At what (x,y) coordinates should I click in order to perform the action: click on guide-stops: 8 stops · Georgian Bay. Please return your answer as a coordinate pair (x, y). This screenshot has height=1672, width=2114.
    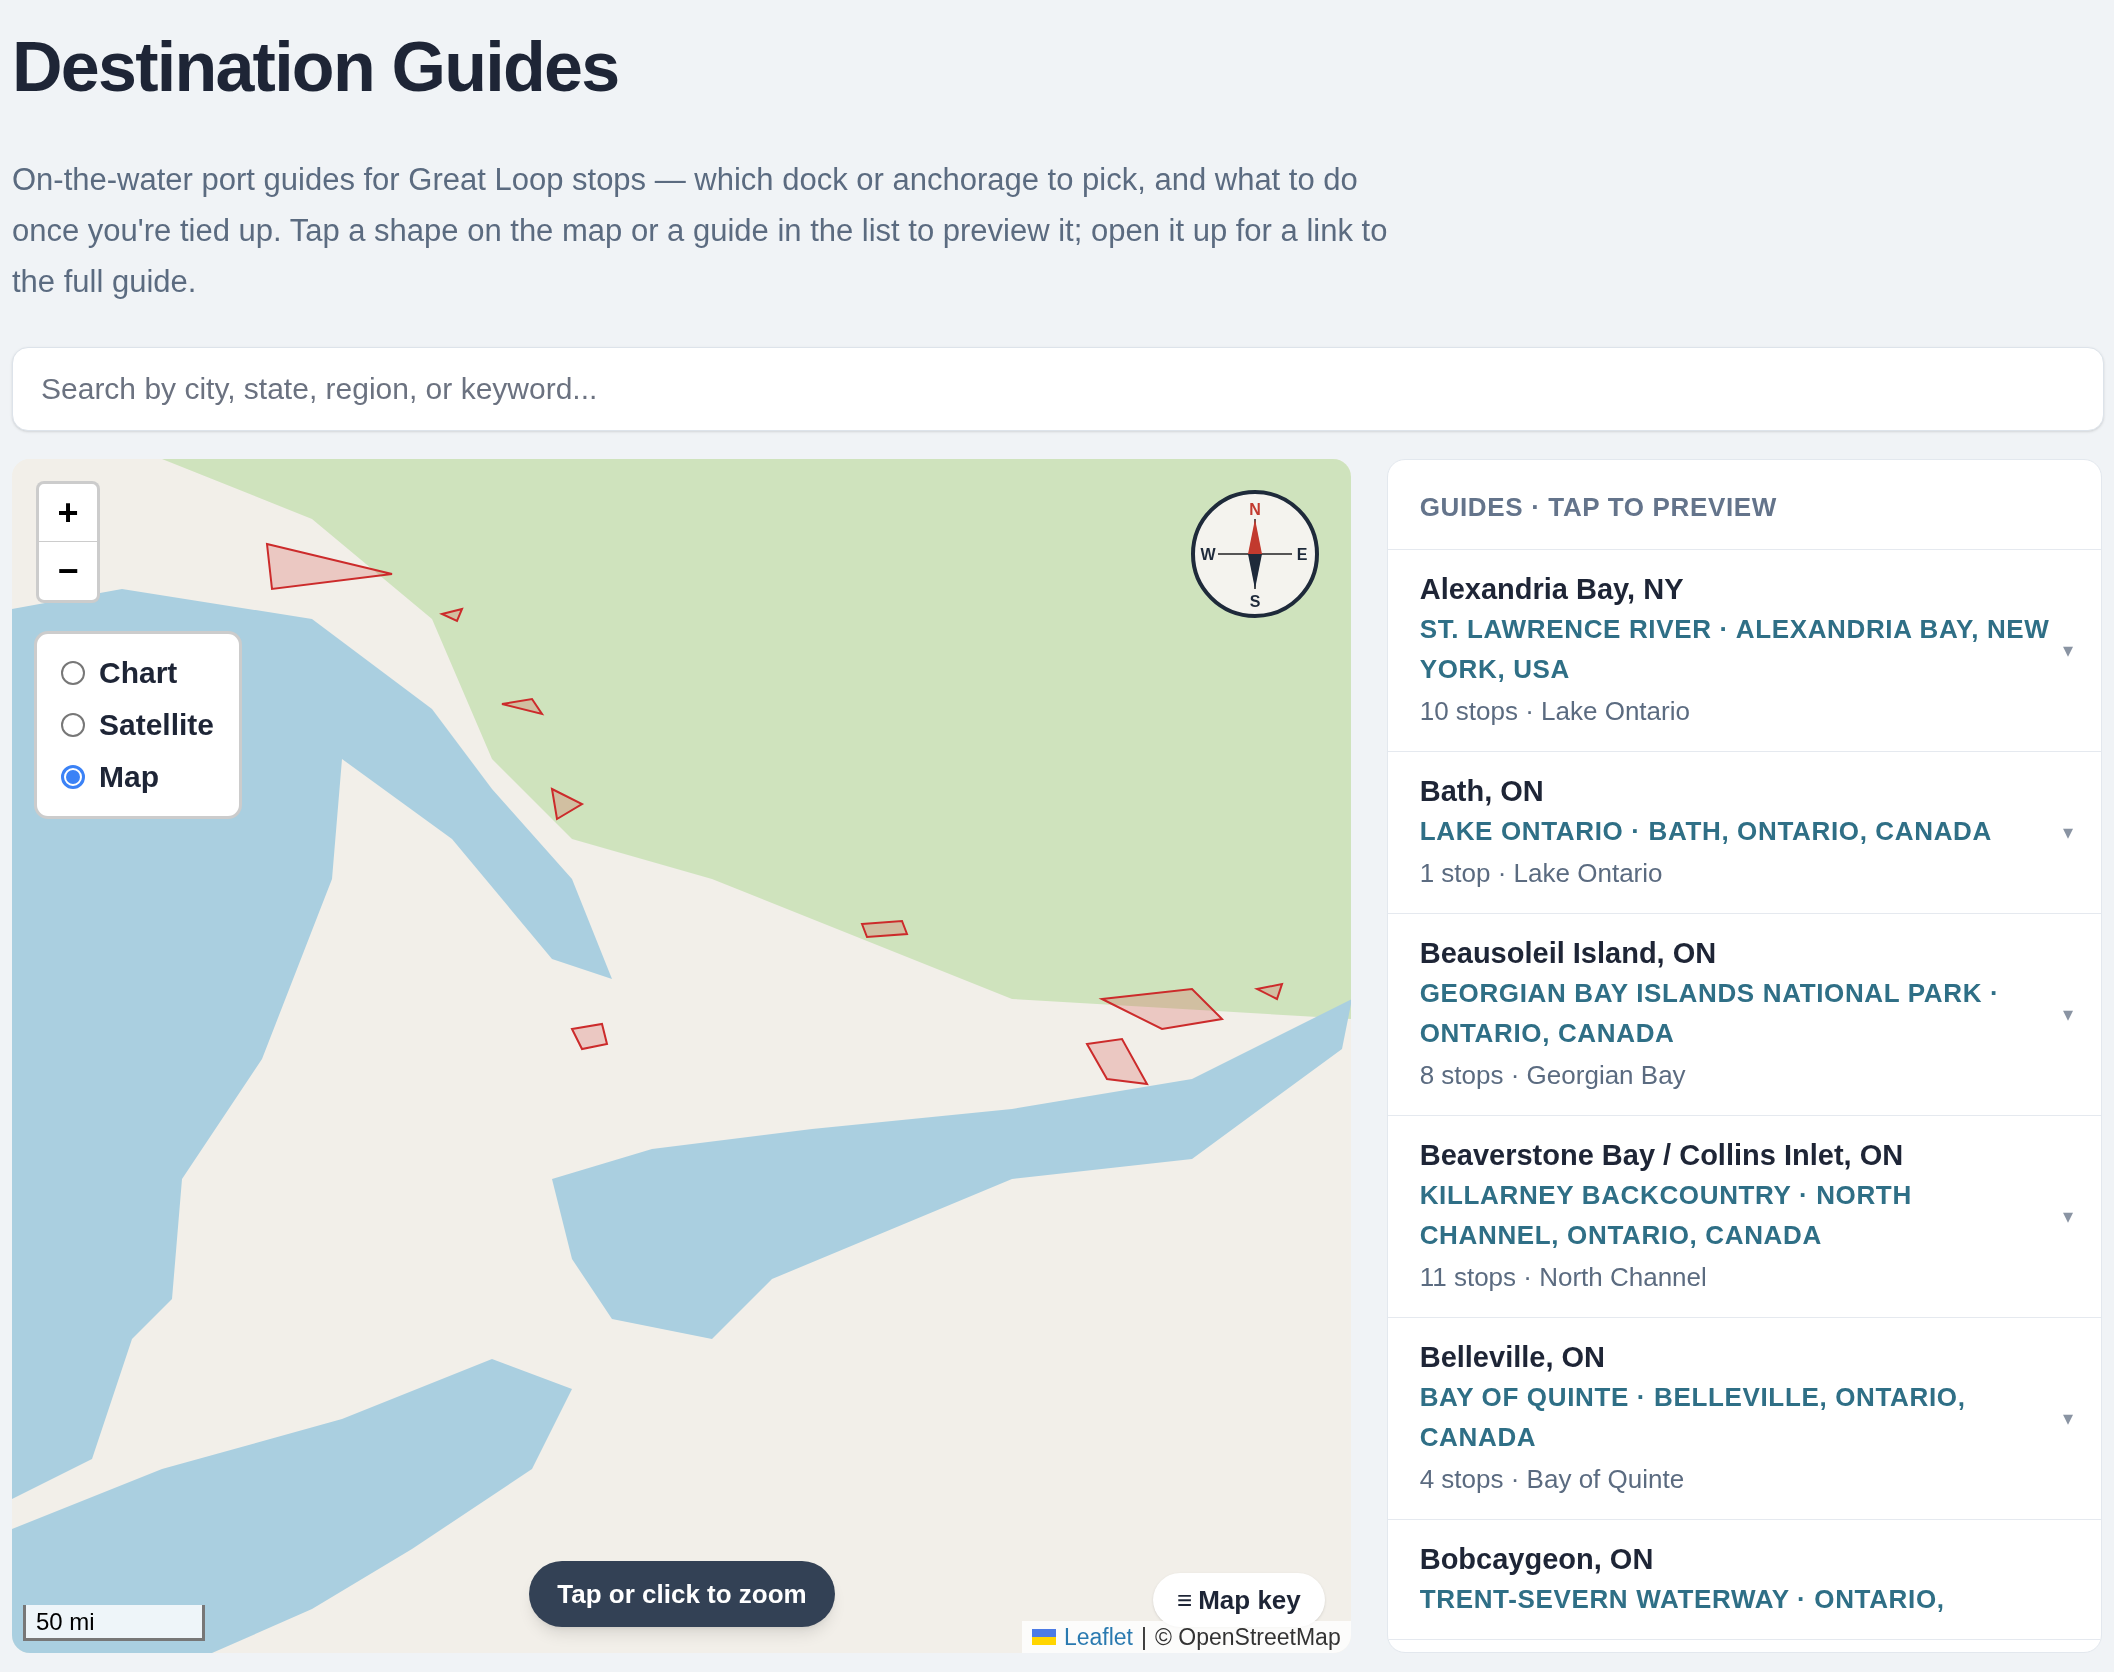
    Looking at the image, I should click on (1553, 1075).